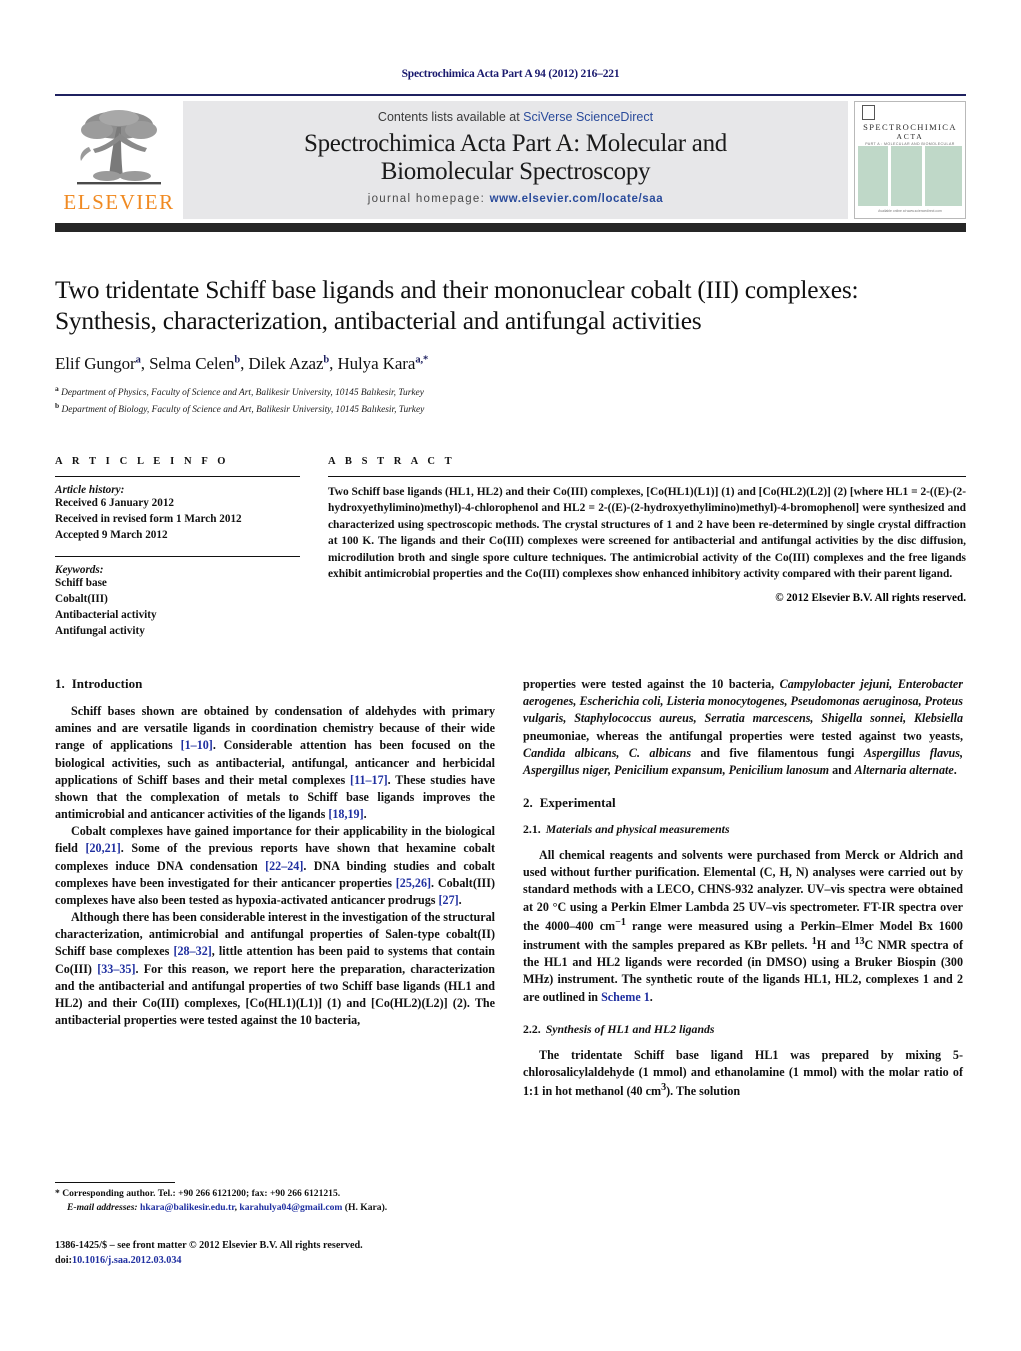  I want to click on email-link-1: hkara@balikesir.edu.tr, so click(187, 1207).